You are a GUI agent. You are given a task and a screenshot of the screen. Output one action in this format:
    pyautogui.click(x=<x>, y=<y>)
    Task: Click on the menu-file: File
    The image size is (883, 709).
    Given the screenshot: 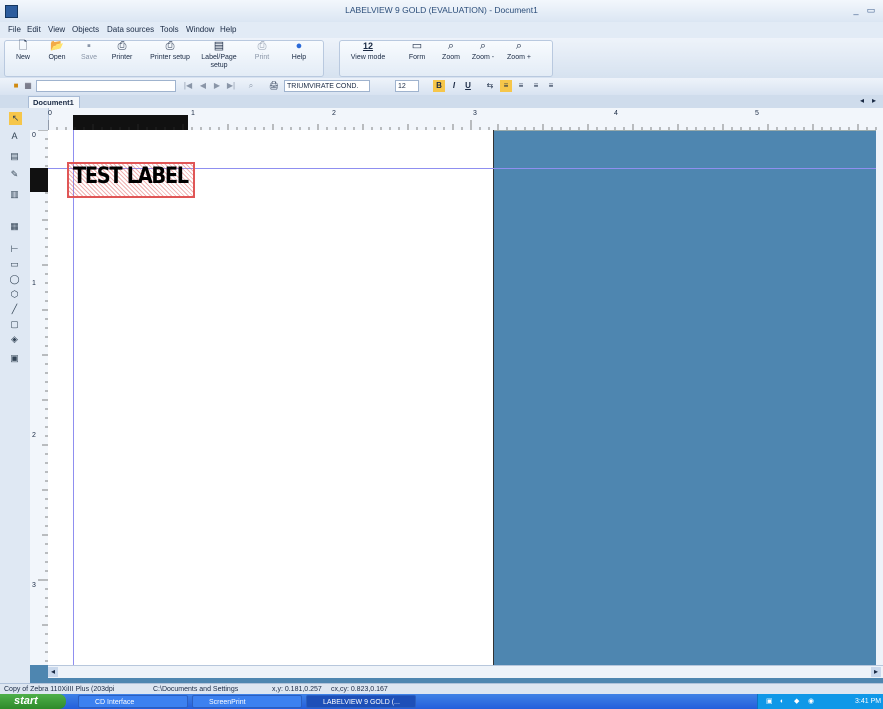 What is the action you would take?
    pyautogui.click(x=14, y=29)
    